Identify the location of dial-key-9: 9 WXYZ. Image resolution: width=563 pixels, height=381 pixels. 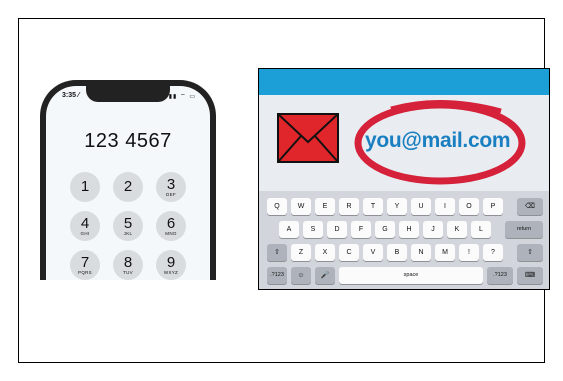
(171, 265).